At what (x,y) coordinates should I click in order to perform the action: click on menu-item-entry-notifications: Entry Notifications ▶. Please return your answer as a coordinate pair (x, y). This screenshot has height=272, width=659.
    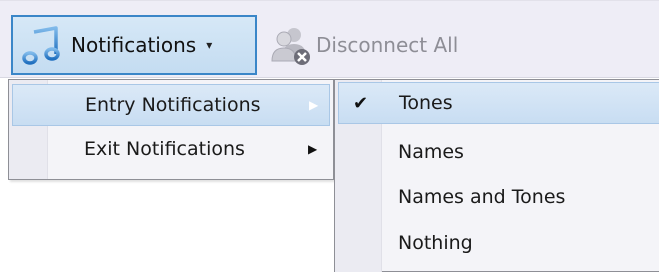
    Looking at the image, I should click on (171, 105).